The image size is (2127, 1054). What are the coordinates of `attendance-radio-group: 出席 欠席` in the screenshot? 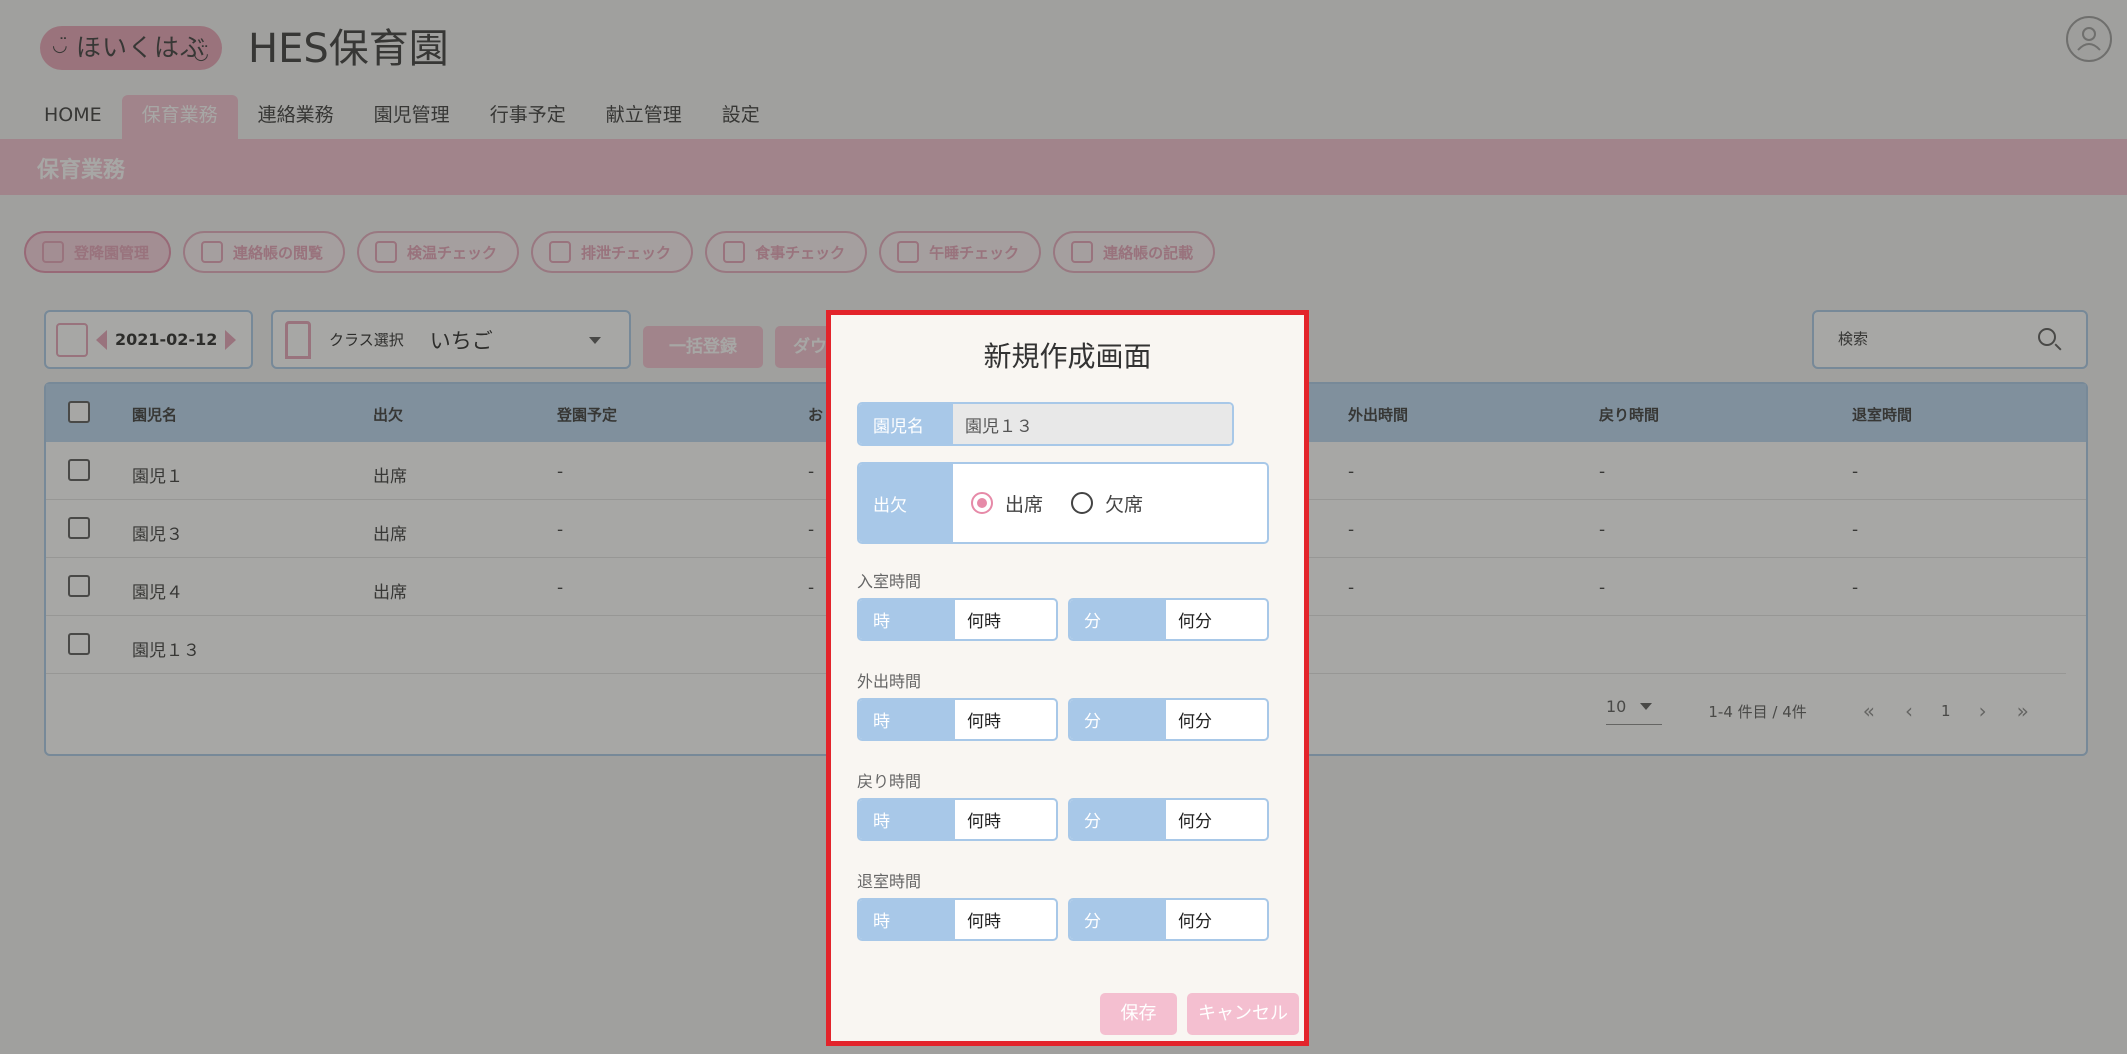 It's located at (1110, 503).